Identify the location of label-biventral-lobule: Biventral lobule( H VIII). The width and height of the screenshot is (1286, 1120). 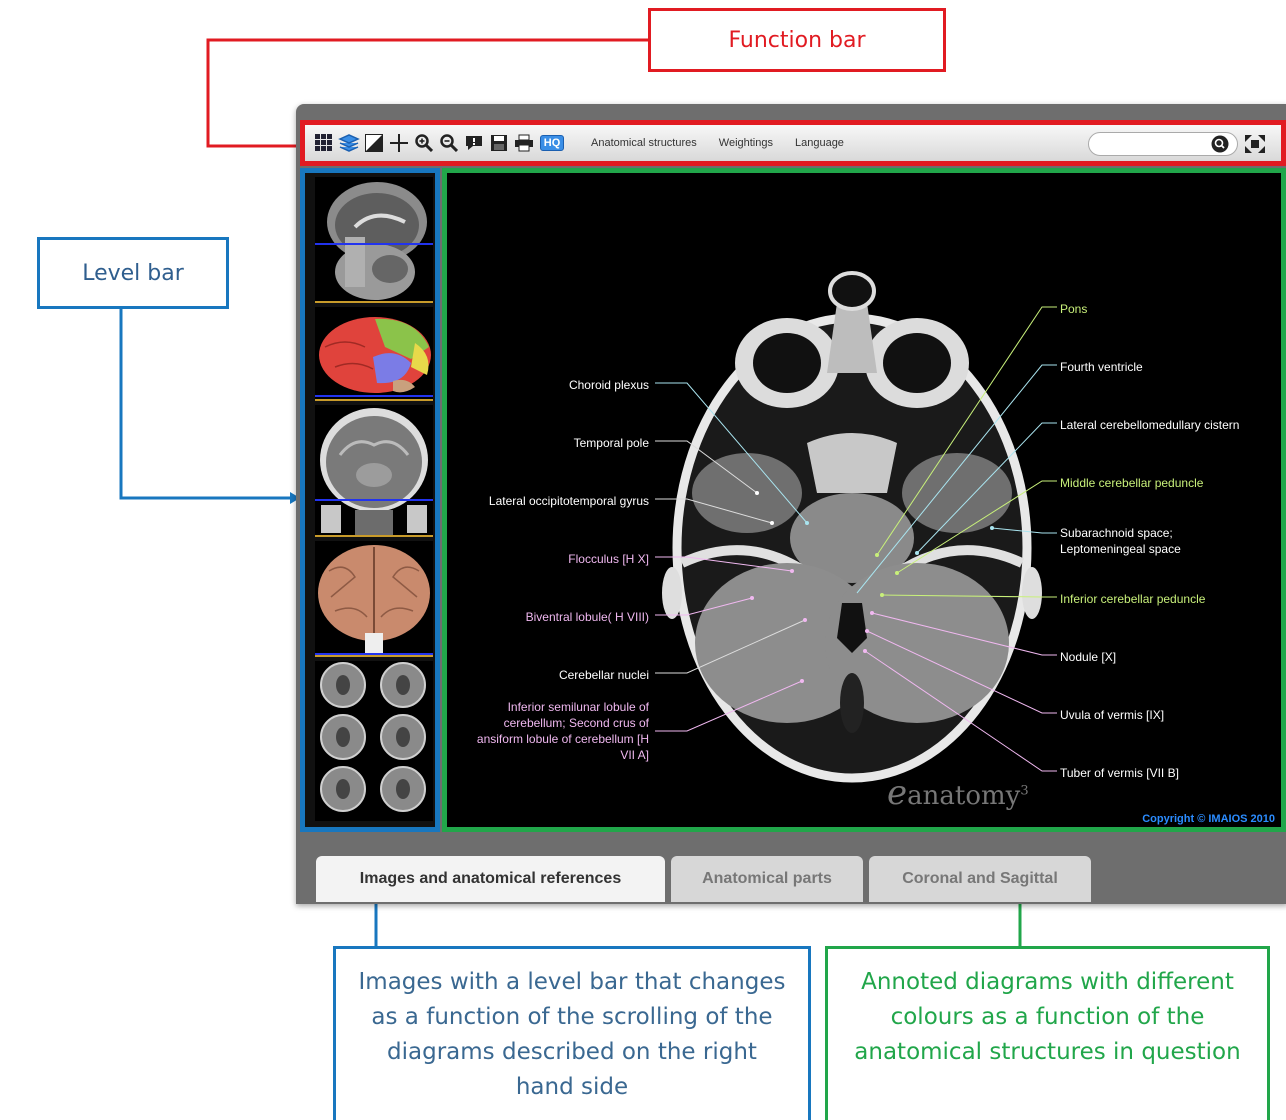
(587, 617).